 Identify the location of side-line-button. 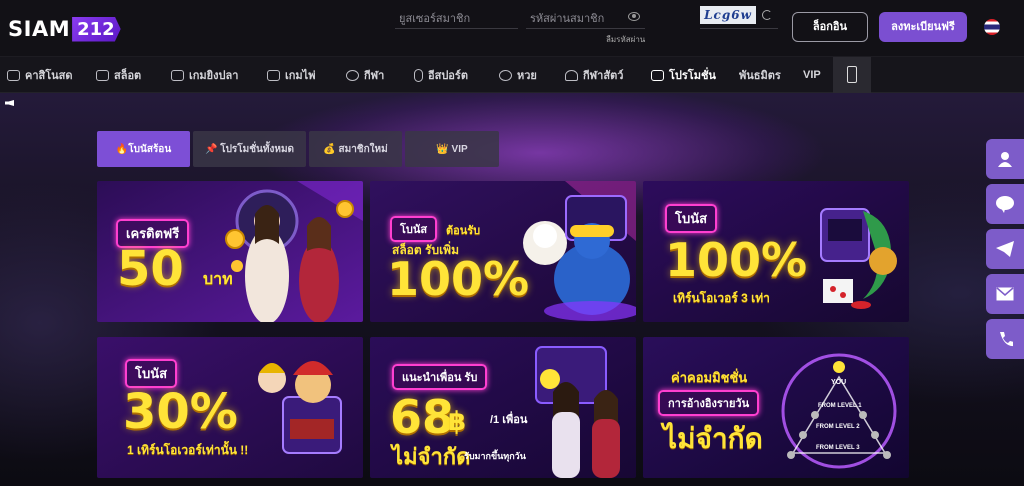
(1005, 204).